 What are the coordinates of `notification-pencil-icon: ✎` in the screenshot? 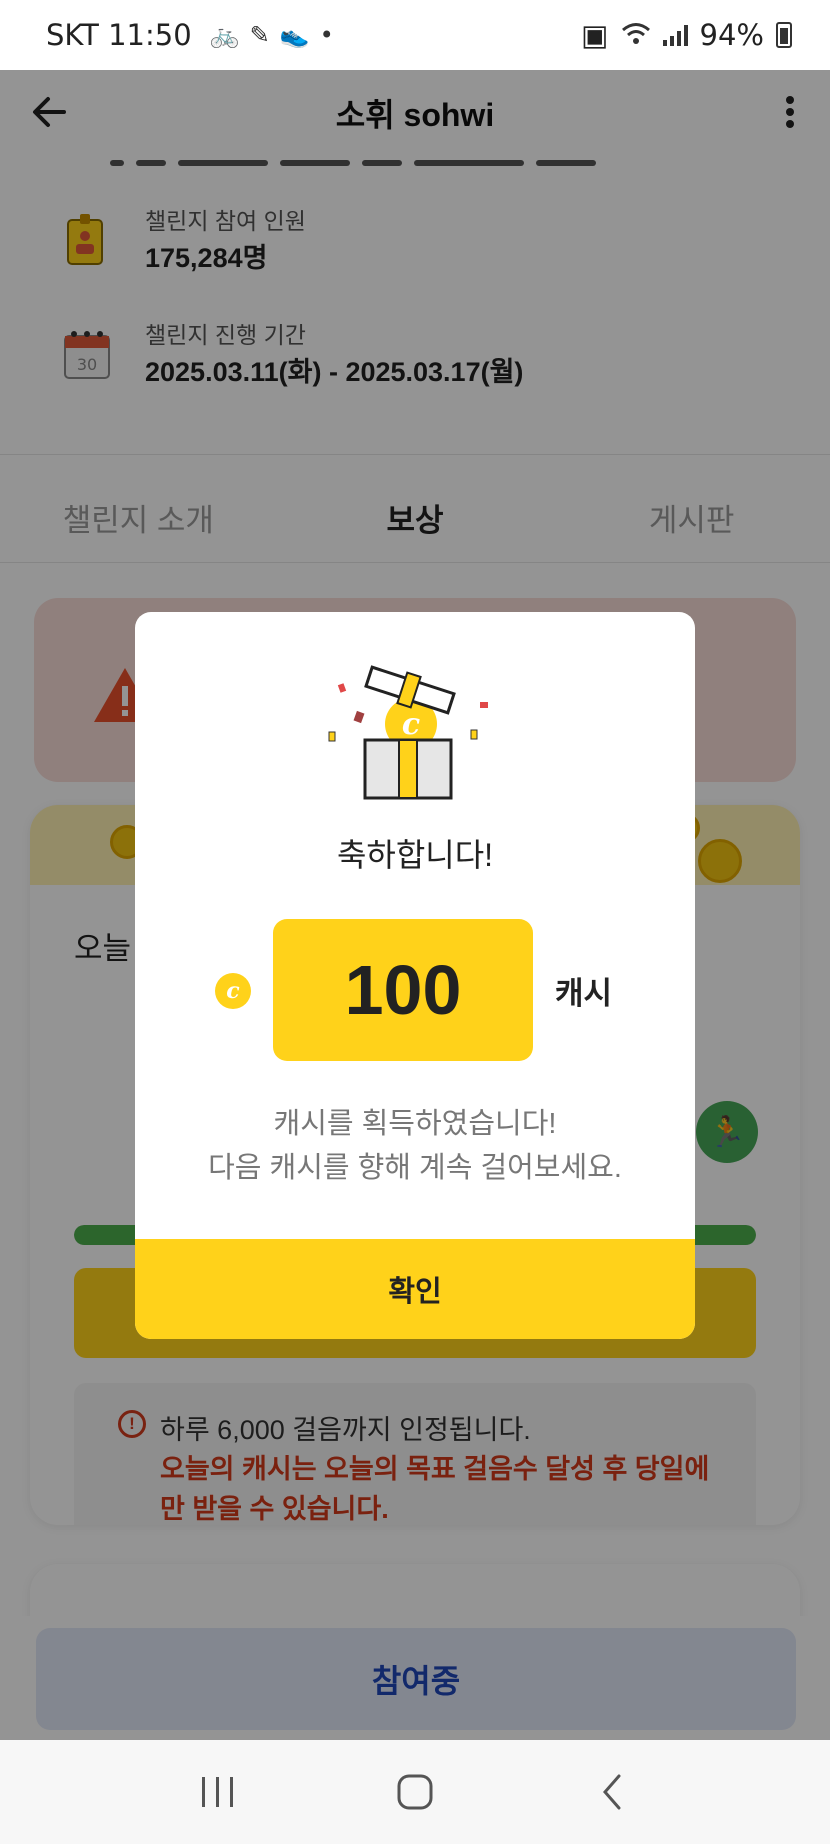 It's located at (259, 35).